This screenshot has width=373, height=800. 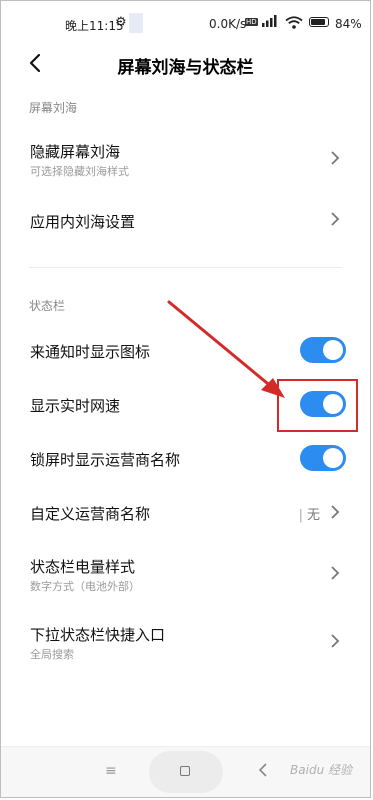 What do you see at coordinates (121, 22) in the screenshot?
I see `gear-icon: ⚙` at bounding box center [121, 22].